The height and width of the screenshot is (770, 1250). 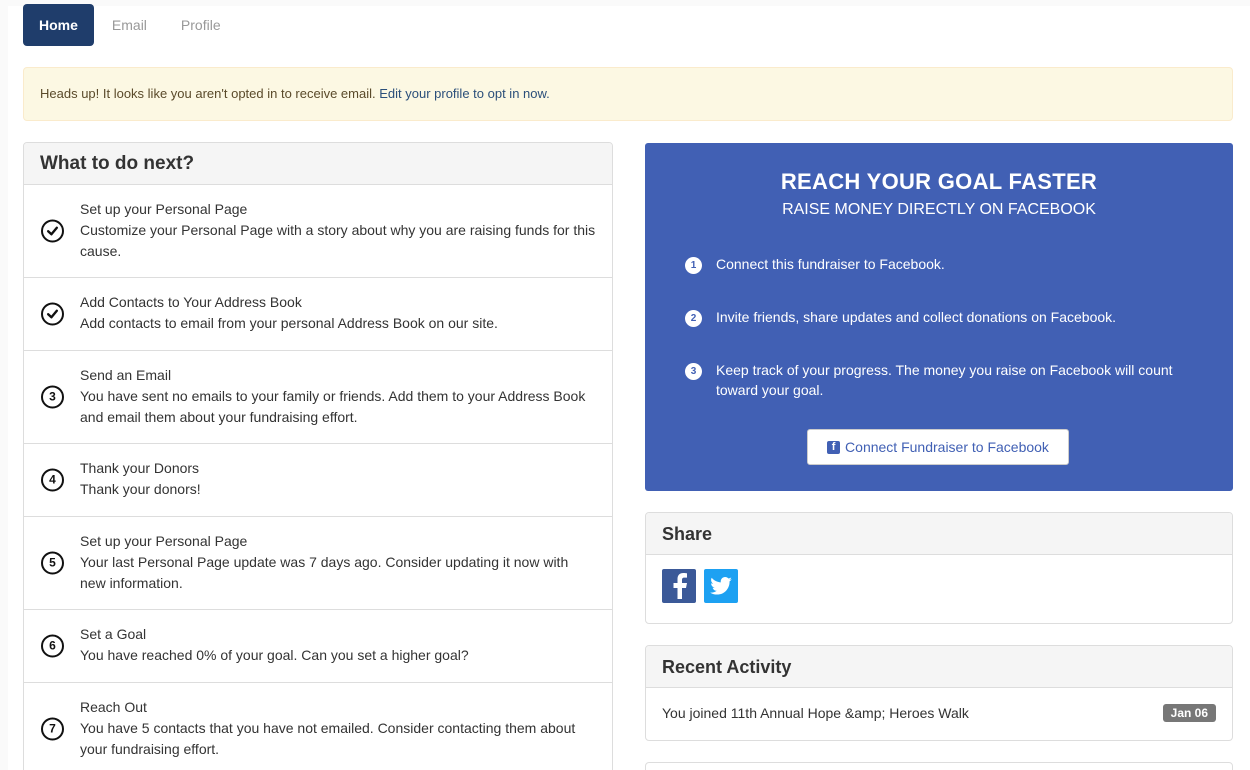 What do you see at coordinates (939, 586) in the screenshot?
I see `share-icons` at bounding box center [939, 586].